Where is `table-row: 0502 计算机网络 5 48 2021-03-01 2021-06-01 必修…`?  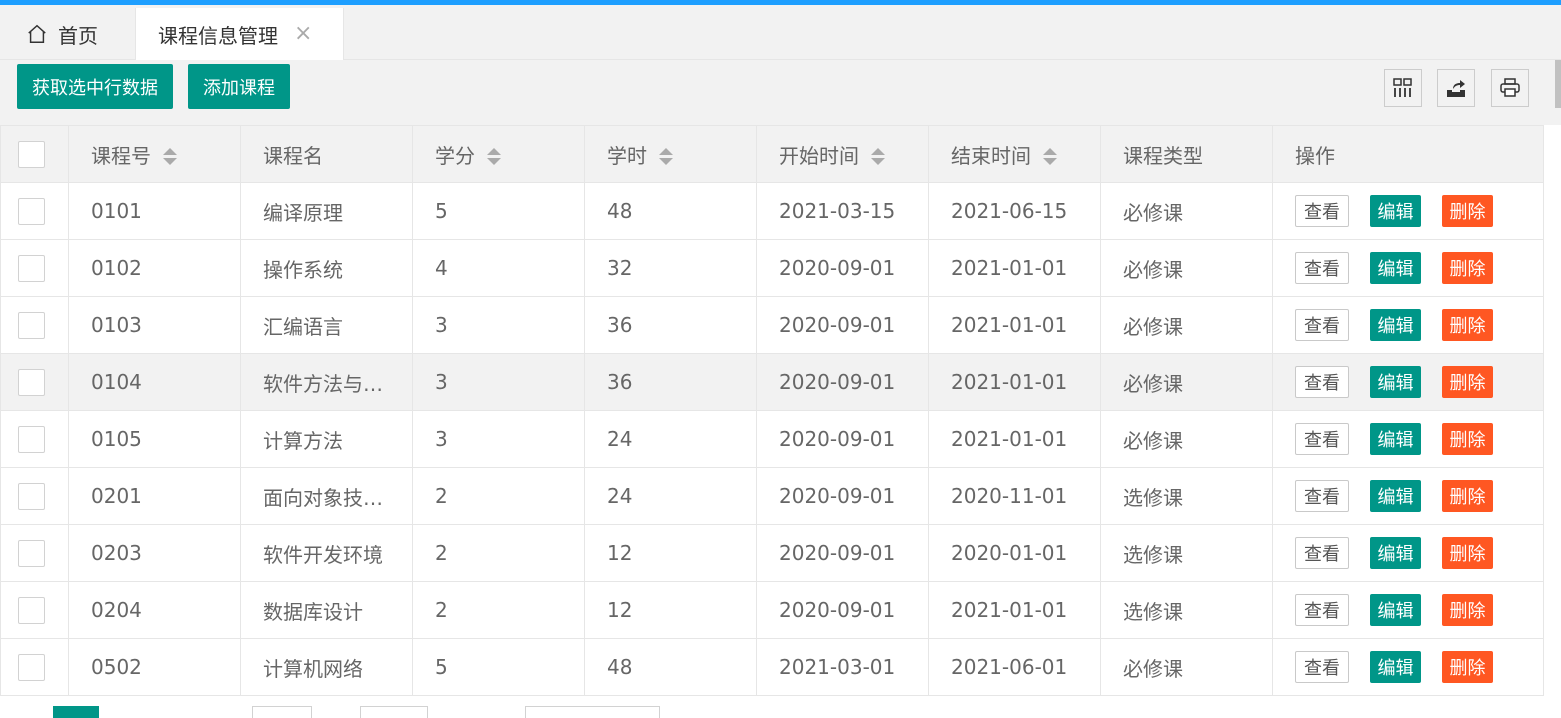 table-row: 0502 计算机网络 5 48 2021-03-01 2021-06-01 必修… is located at coordinates (772, 667).